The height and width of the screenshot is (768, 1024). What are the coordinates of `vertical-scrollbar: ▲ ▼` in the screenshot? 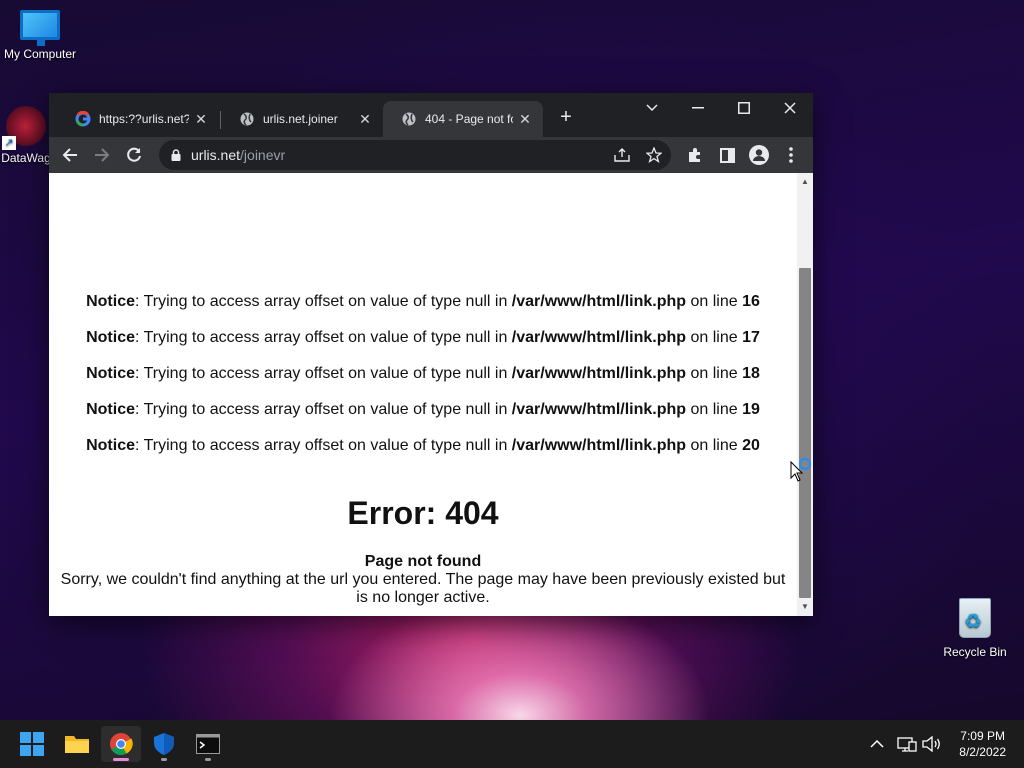 It's located at (805, 394).